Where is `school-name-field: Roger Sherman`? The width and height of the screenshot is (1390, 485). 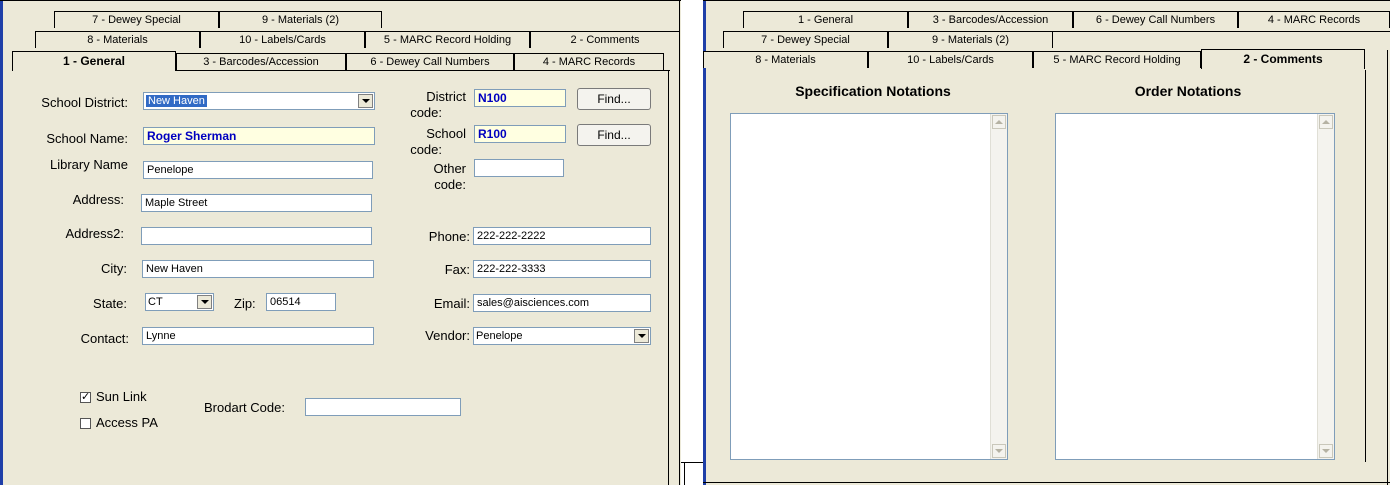
school-name-field: Roger Sherman is located at coordinates (259, 136).